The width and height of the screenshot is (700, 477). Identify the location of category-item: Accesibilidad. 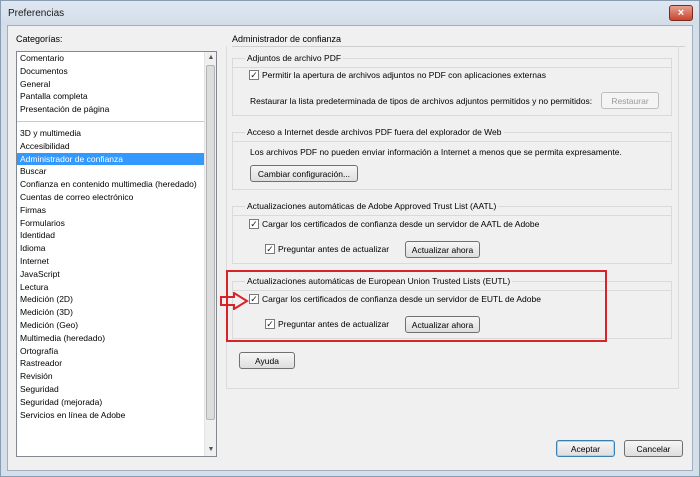
(110, 146).